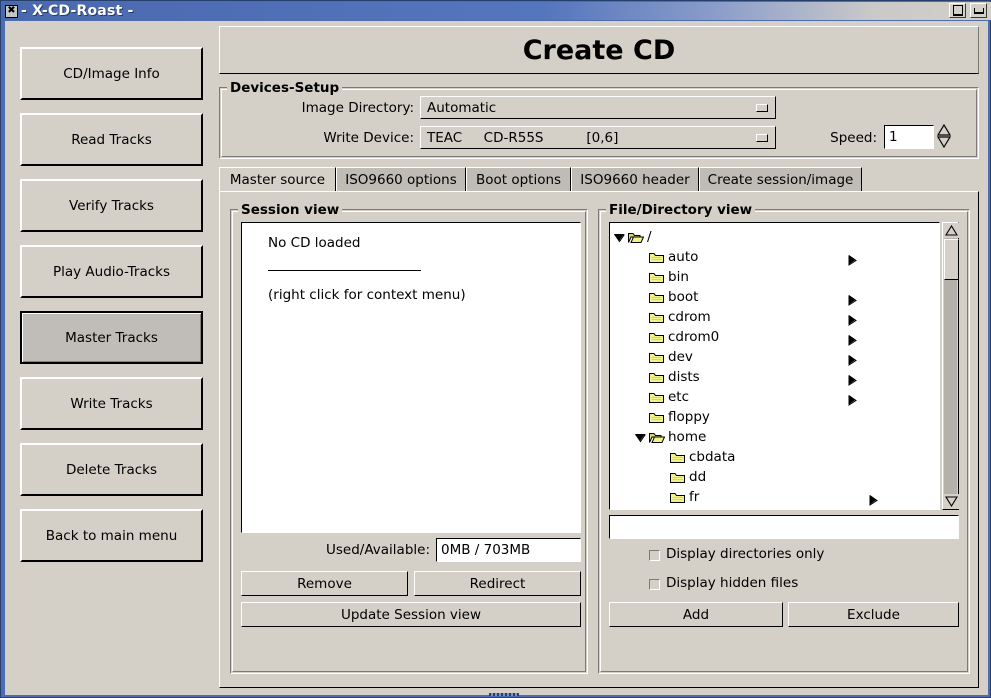 Image resolution: width=991 pixels, height=698 pixels. Describe the element at coordinates (893, 137) in the screenshot. I see `speed-value: 1` at that location.